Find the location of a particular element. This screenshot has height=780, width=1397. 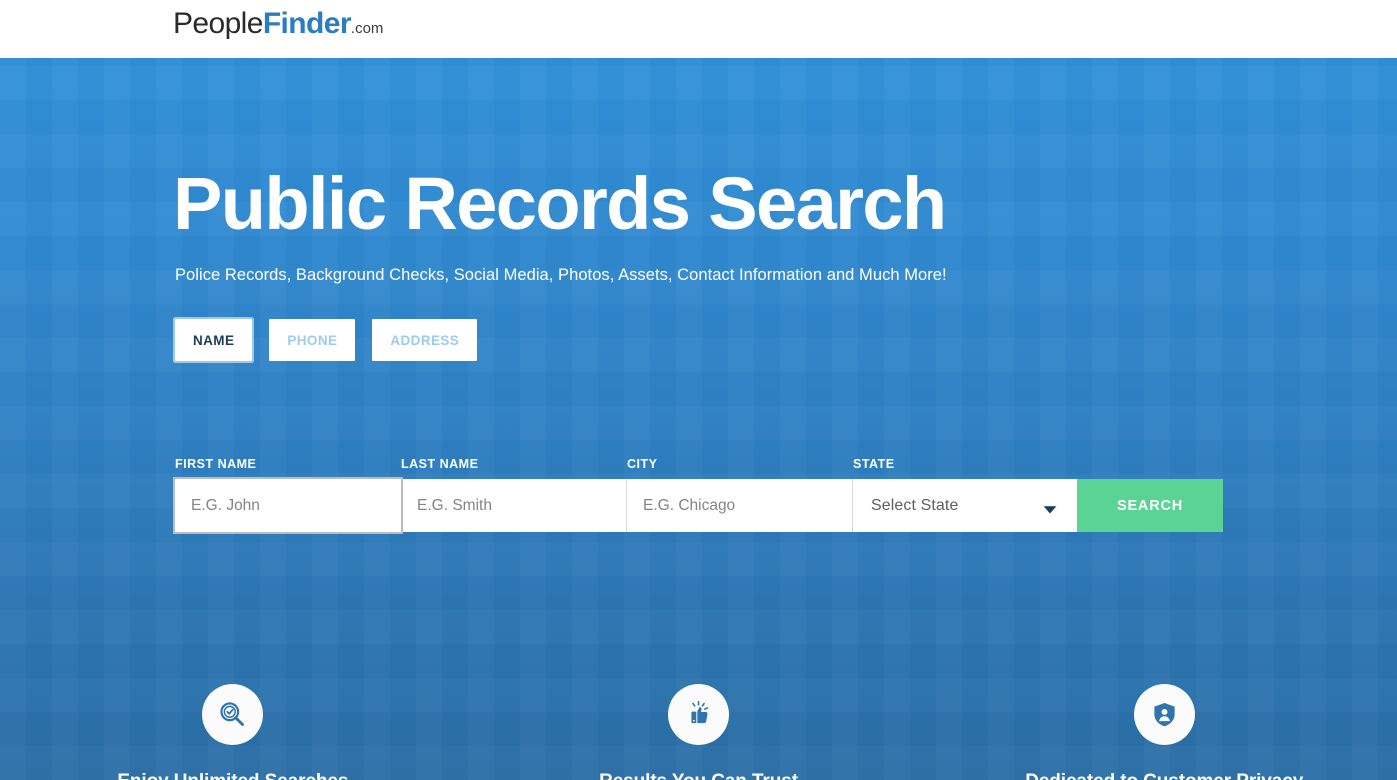

tab-address: ADDRESS is located at coordinates (425, 340).